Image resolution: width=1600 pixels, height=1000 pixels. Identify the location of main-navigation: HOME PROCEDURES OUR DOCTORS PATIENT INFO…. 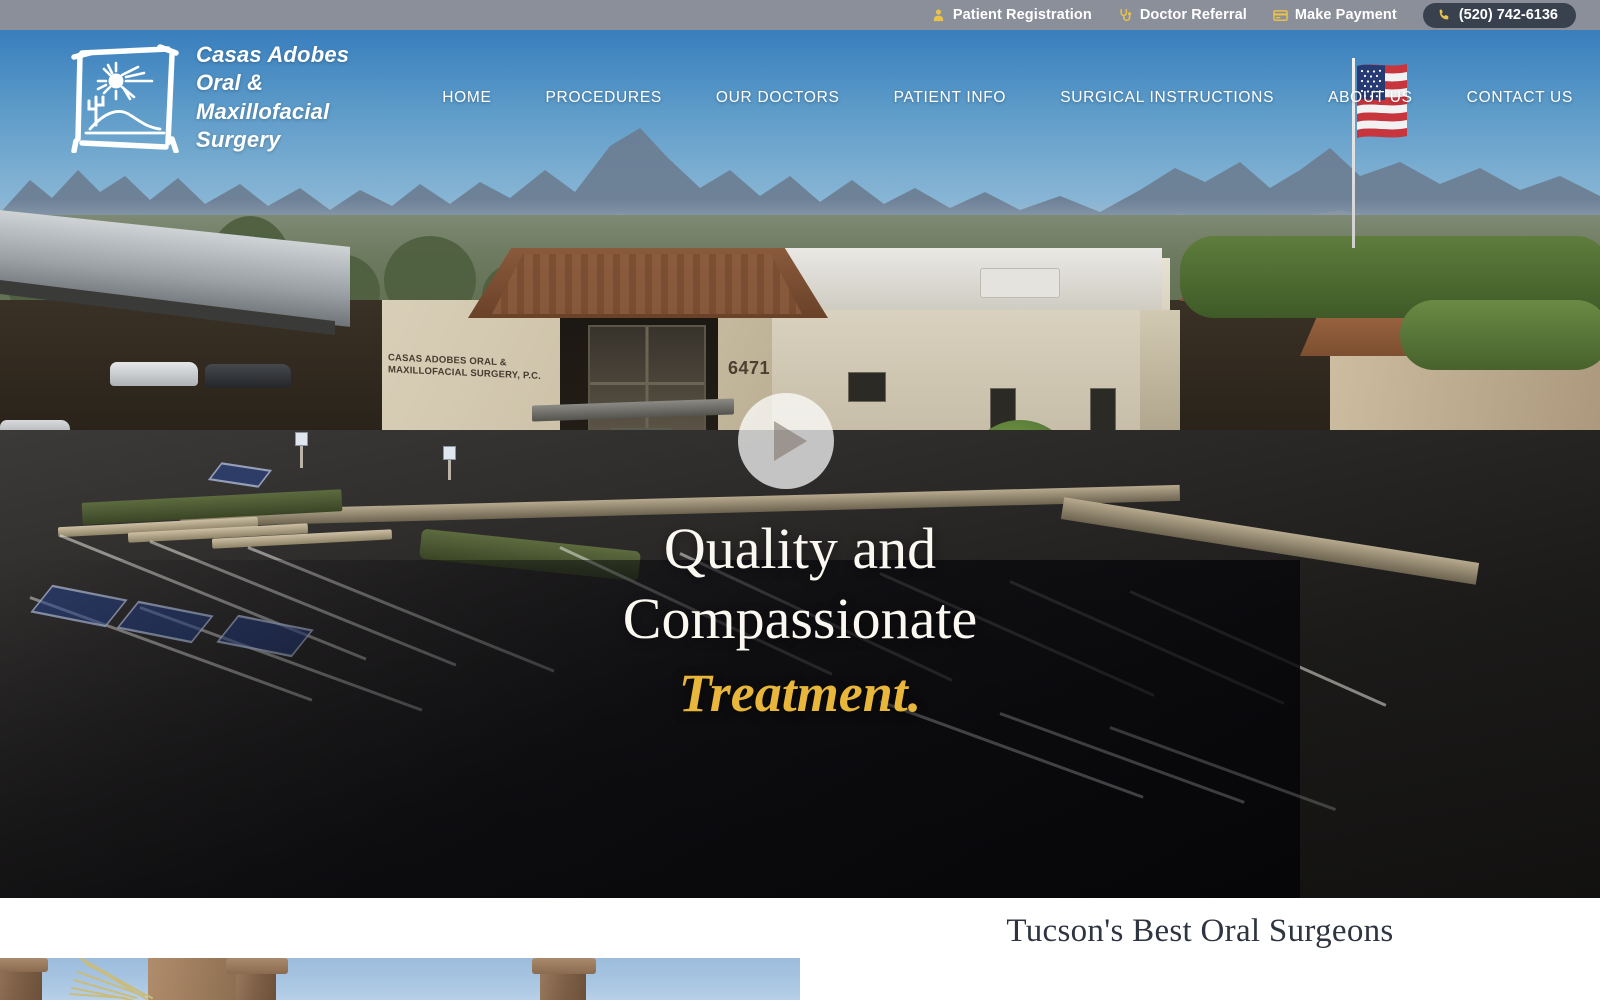
(1007, 98).